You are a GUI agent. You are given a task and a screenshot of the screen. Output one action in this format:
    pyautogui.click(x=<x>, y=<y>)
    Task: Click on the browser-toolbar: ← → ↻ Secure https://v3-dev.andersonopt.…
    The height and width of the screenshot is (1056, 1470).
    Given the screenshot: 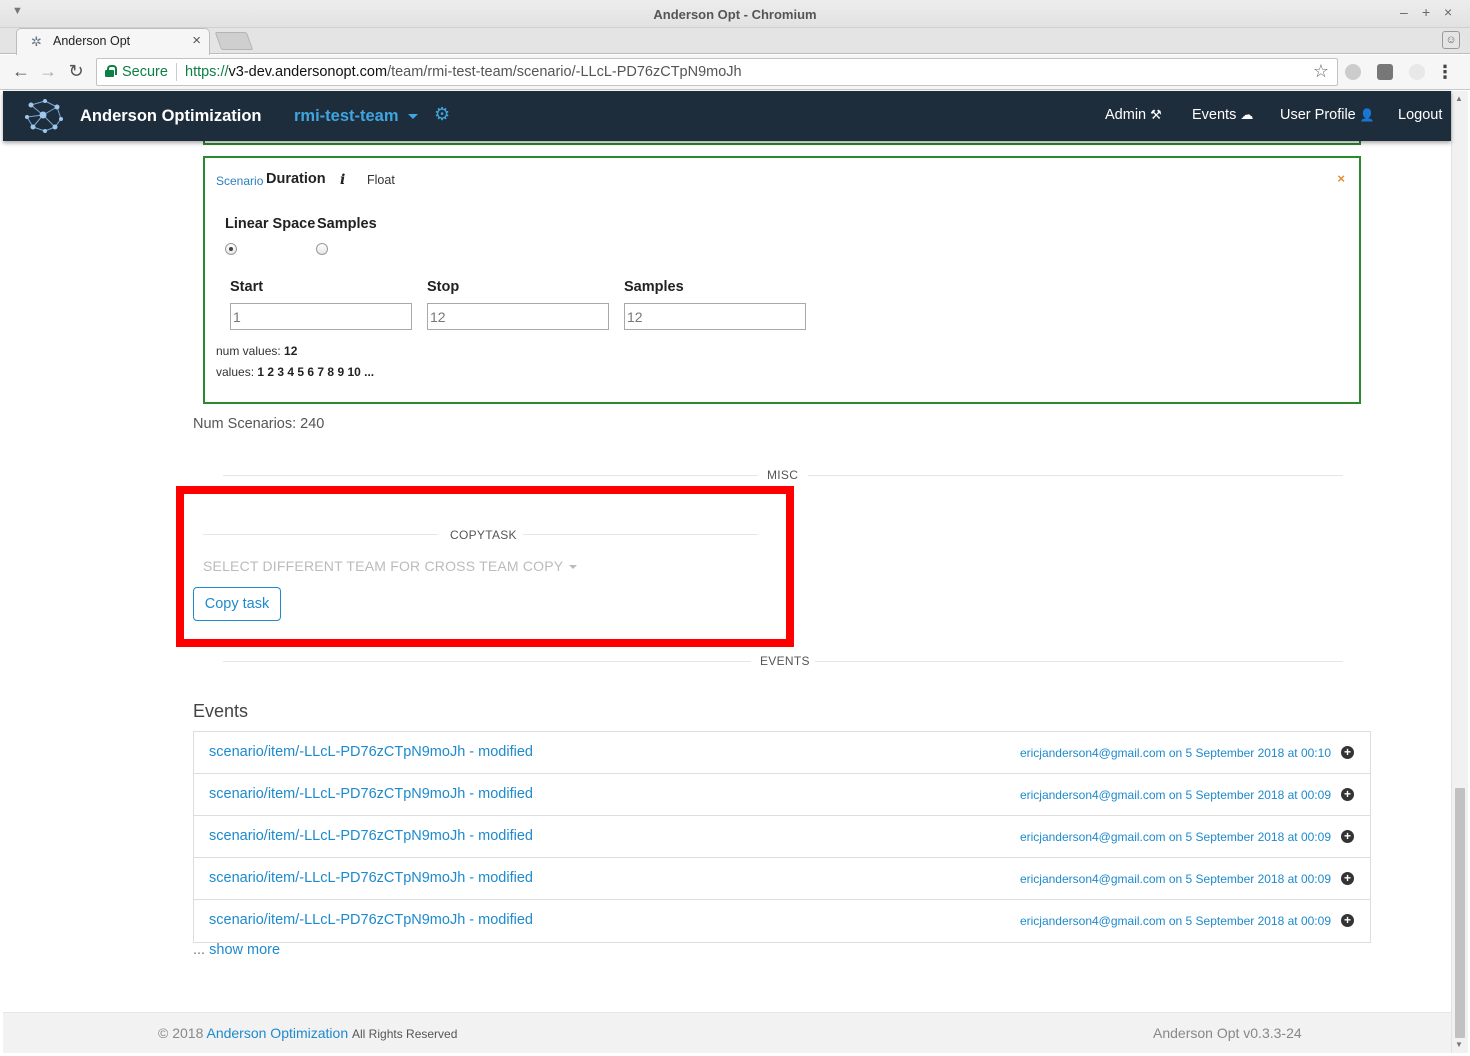 What is the action you would take?
    pyautogui.click(x=735, y=72)
    